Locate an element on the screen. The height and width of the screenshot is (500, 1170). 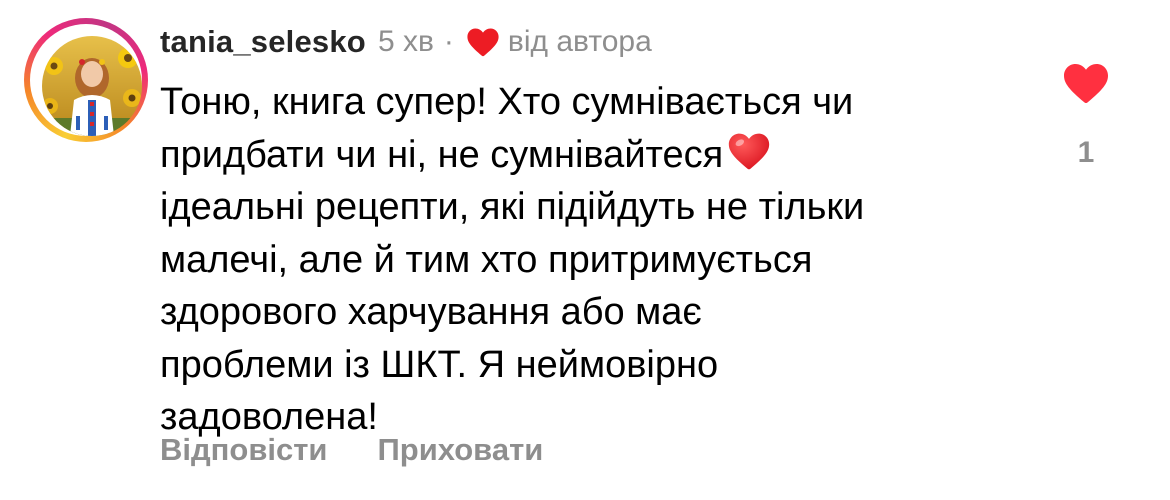
avatar-photo is located at coordinates (92, 86).